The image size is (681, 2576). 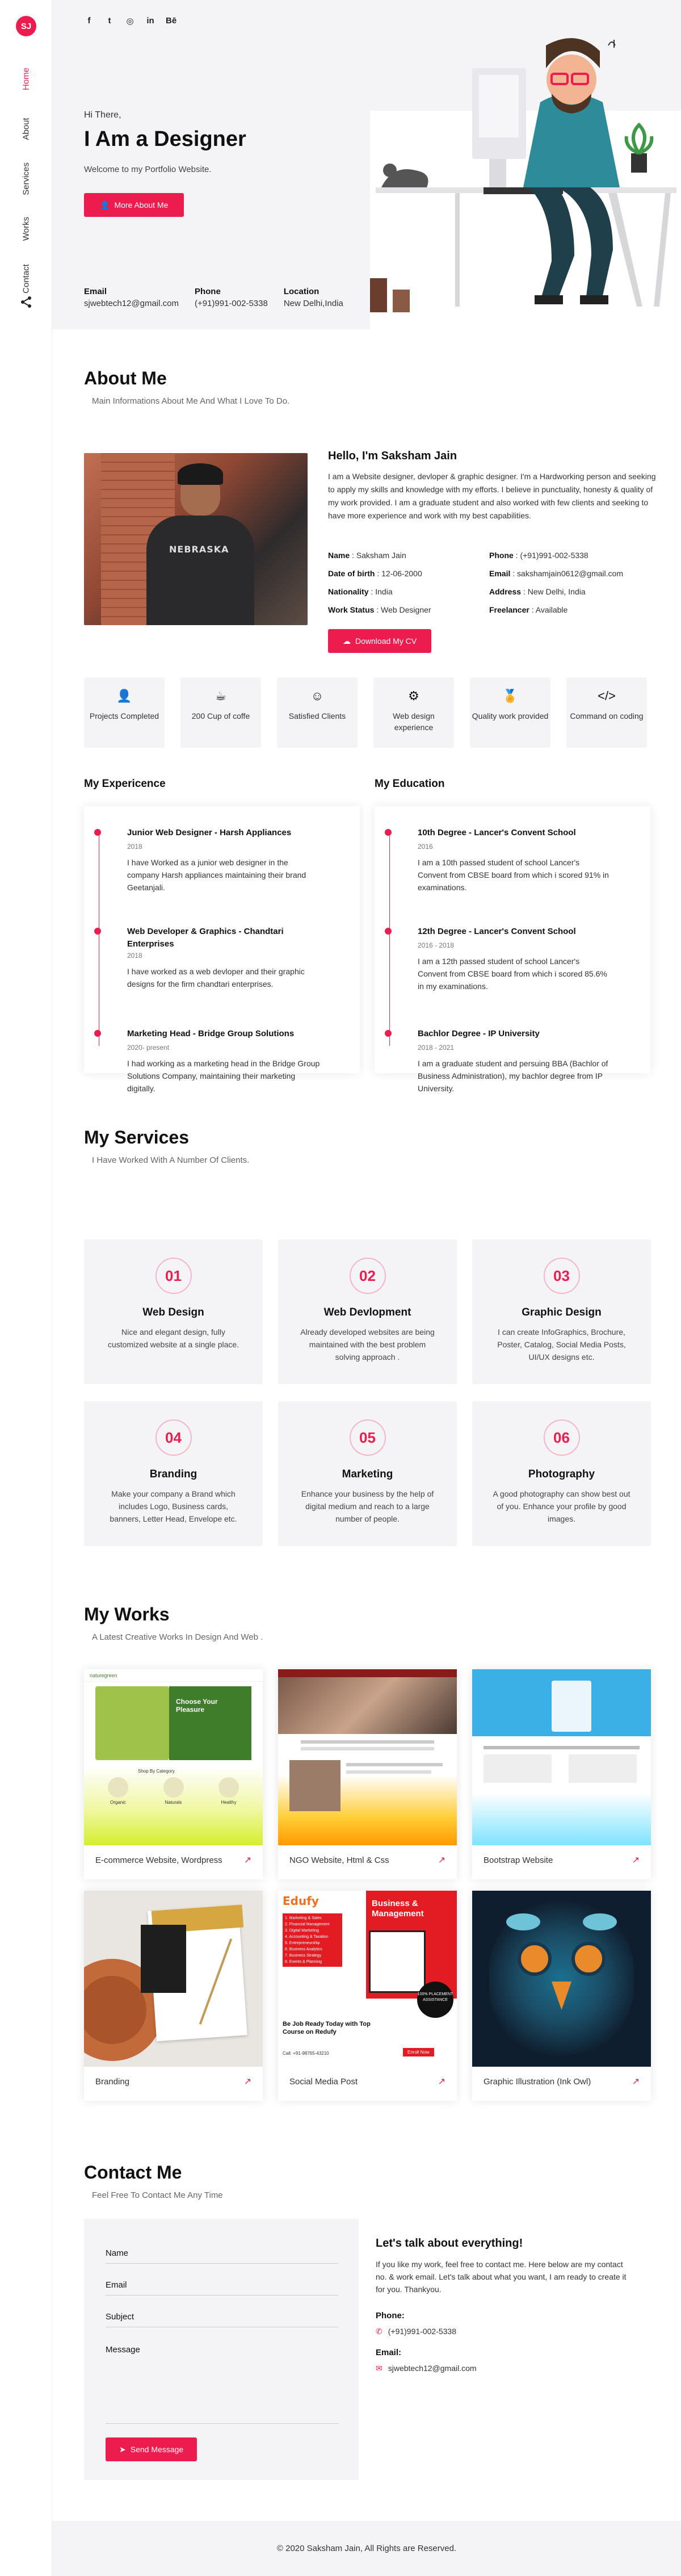 What do you see at coordinates (510, 696) in the screenshot?
I see `medal-icon: 🏅` at bounding box center [510, 696].